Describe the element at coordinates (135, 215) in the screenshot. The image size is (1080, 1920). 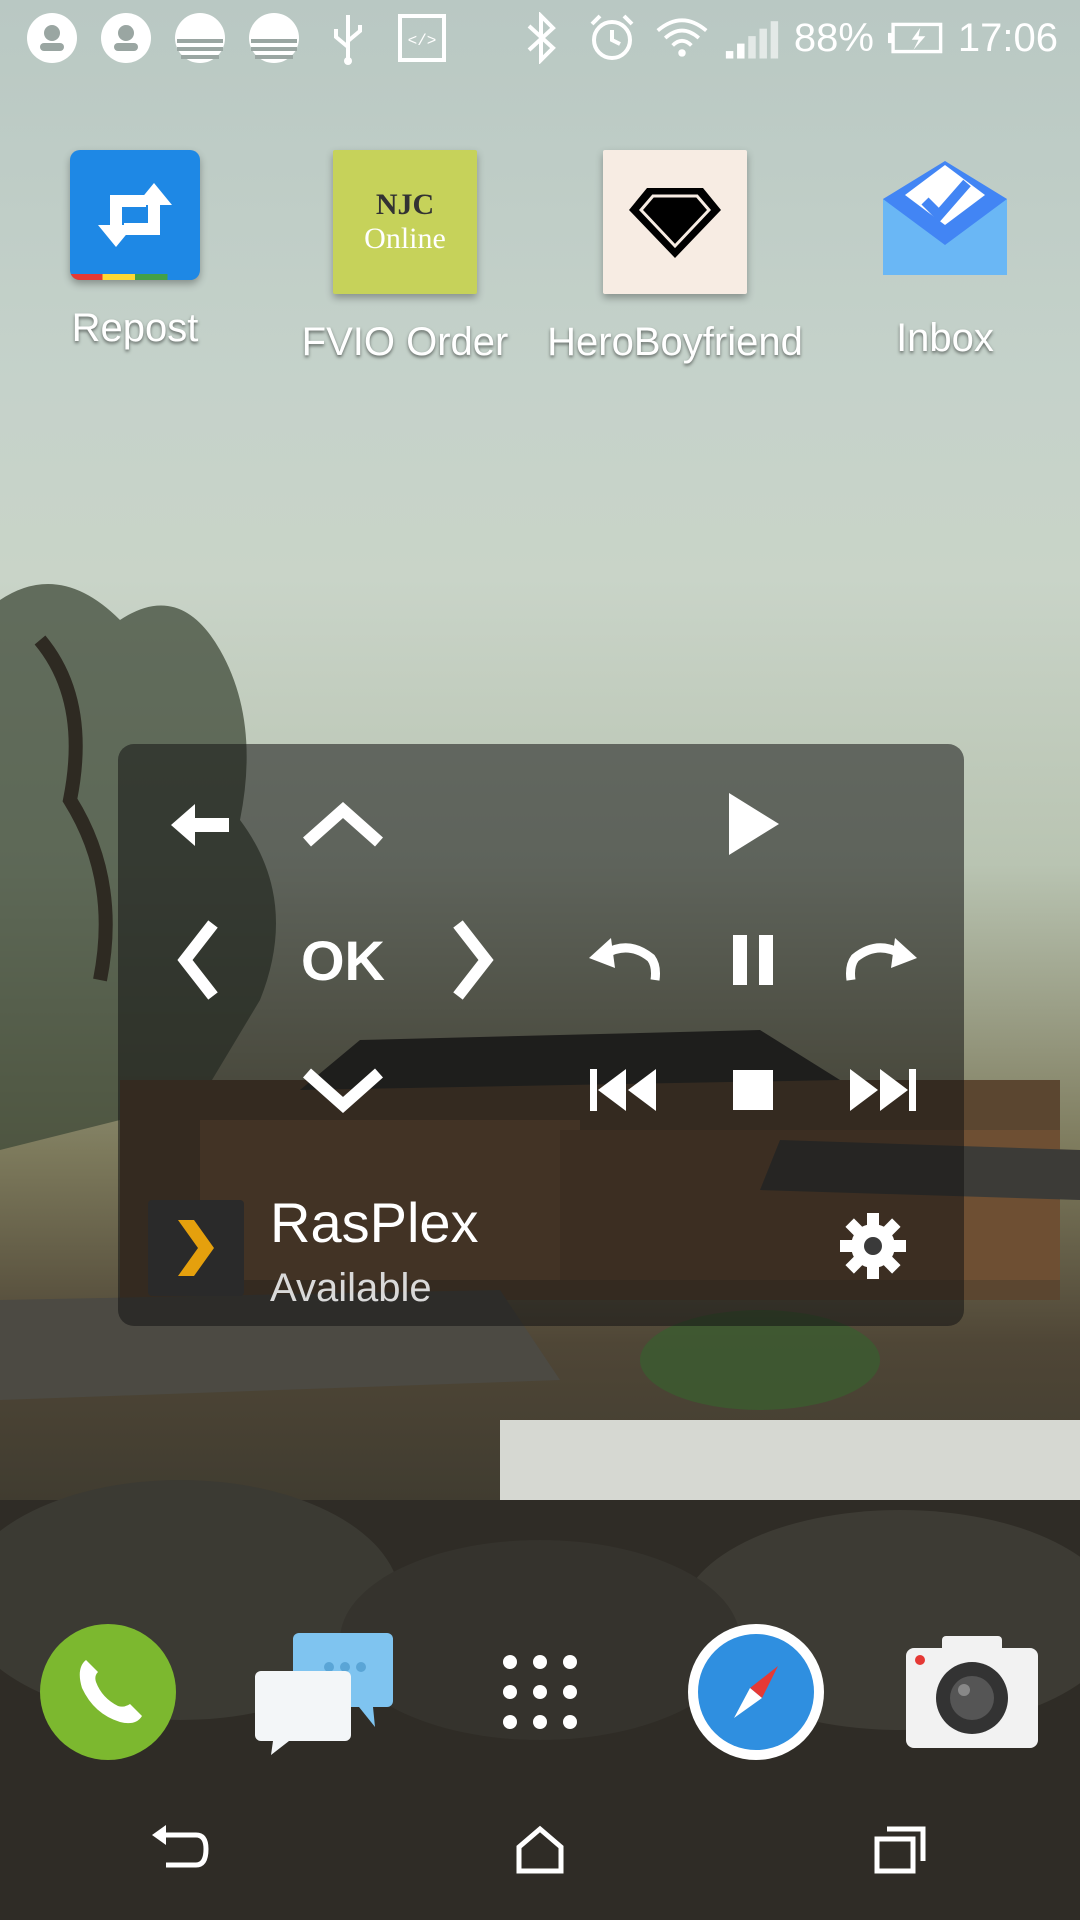
I see `repost-icon` at that location.